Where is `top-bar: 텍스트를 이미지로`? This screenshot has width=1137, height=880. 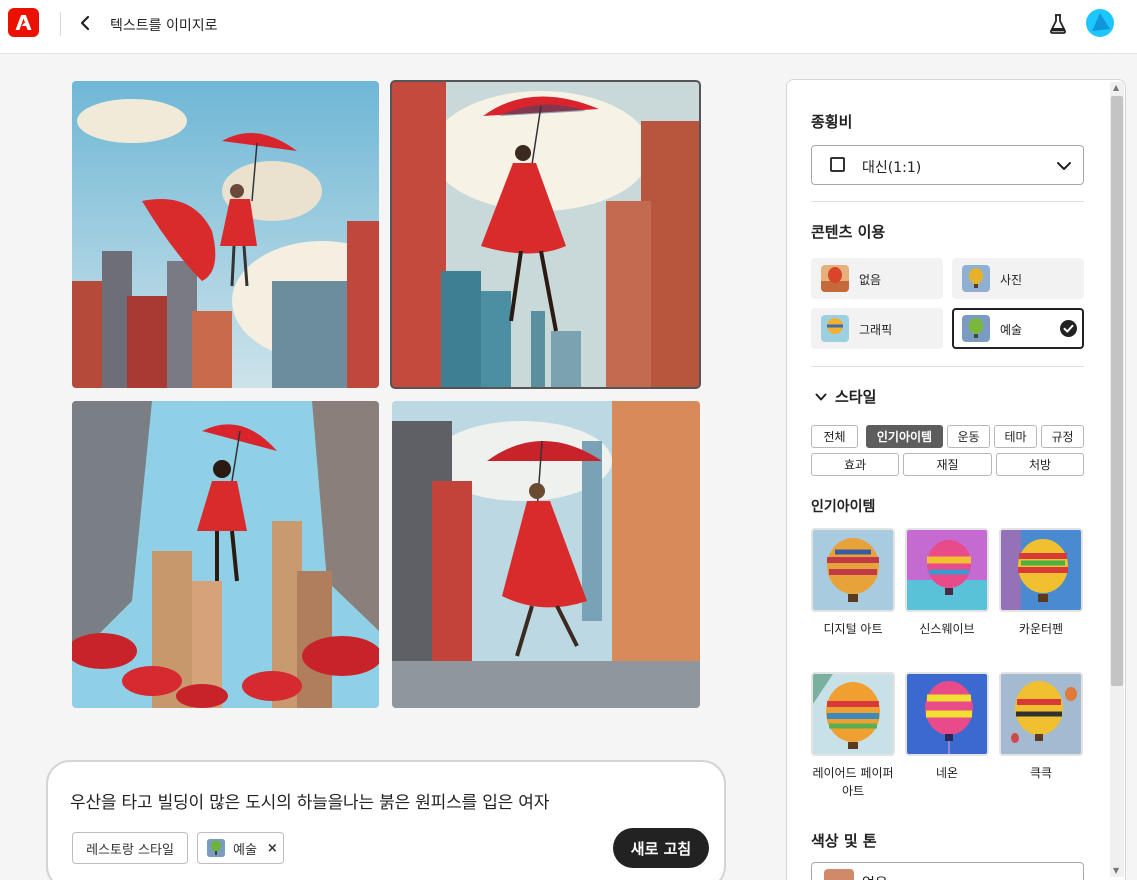 top-bar: 텍스트를 이미지로 is located at coordinates (568, 27).